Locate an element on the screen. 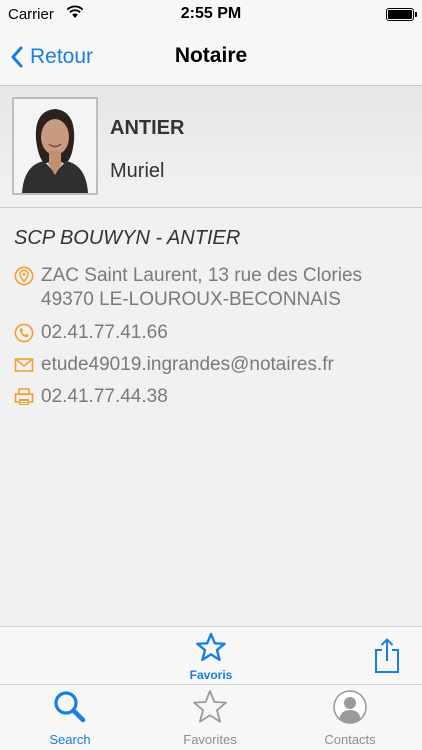  add-favorite-button: Favoris is located at coordinates (211, 657).